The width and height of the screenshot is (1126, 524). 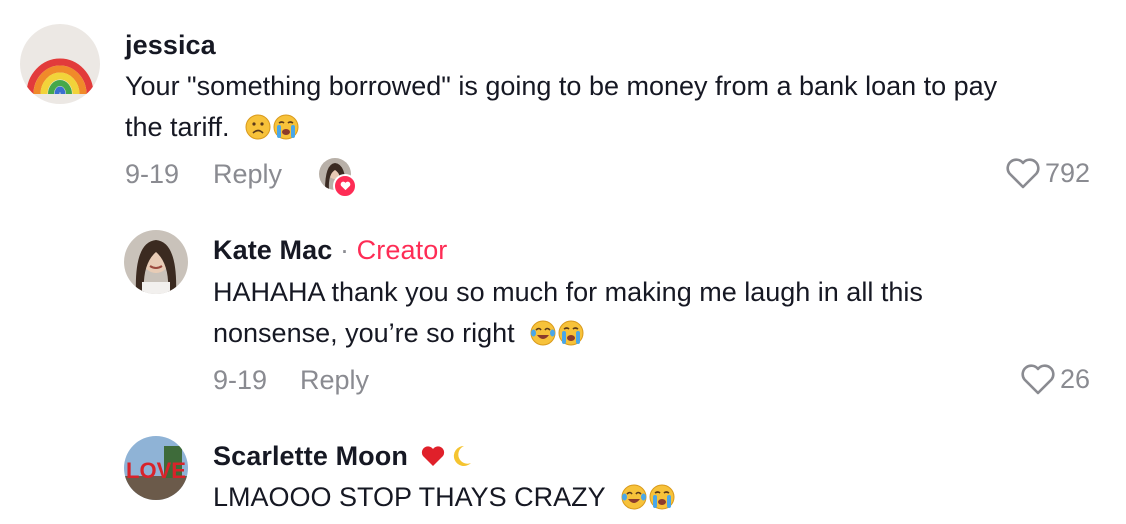 What do you see at coordinates (310, 456) in the screenshot?
I see `comment-username: Scarlette Moon` at bounding box center [310, 456].